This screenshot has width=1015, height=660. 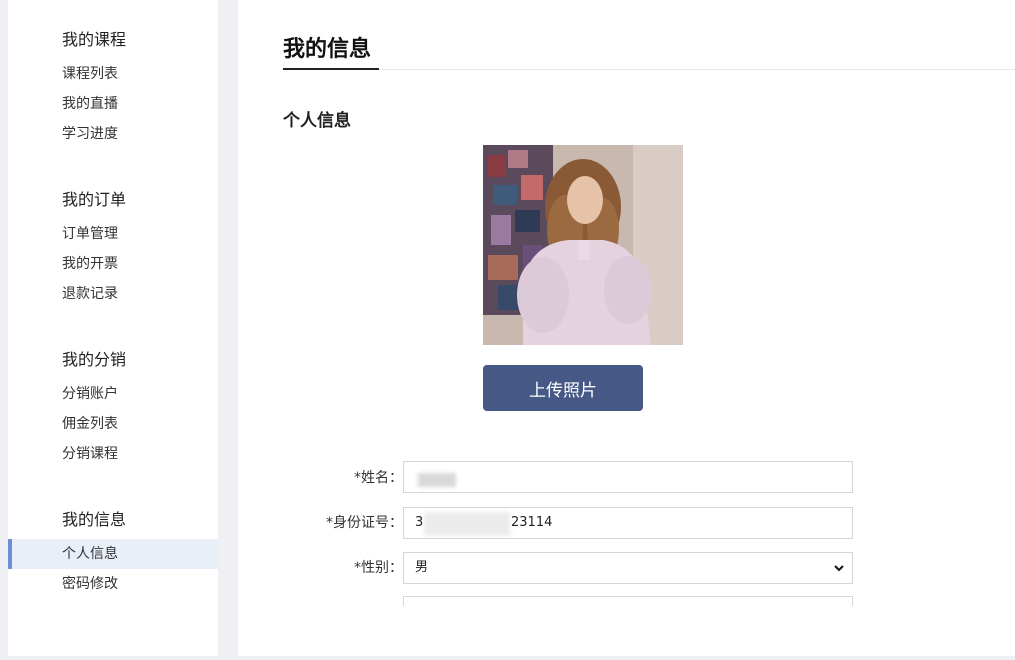 What do you see at coordinates (113, 294) in the screenshot?
I see `sidebar-item-refund-records: 退款记录` at bounding box center [113, 294].